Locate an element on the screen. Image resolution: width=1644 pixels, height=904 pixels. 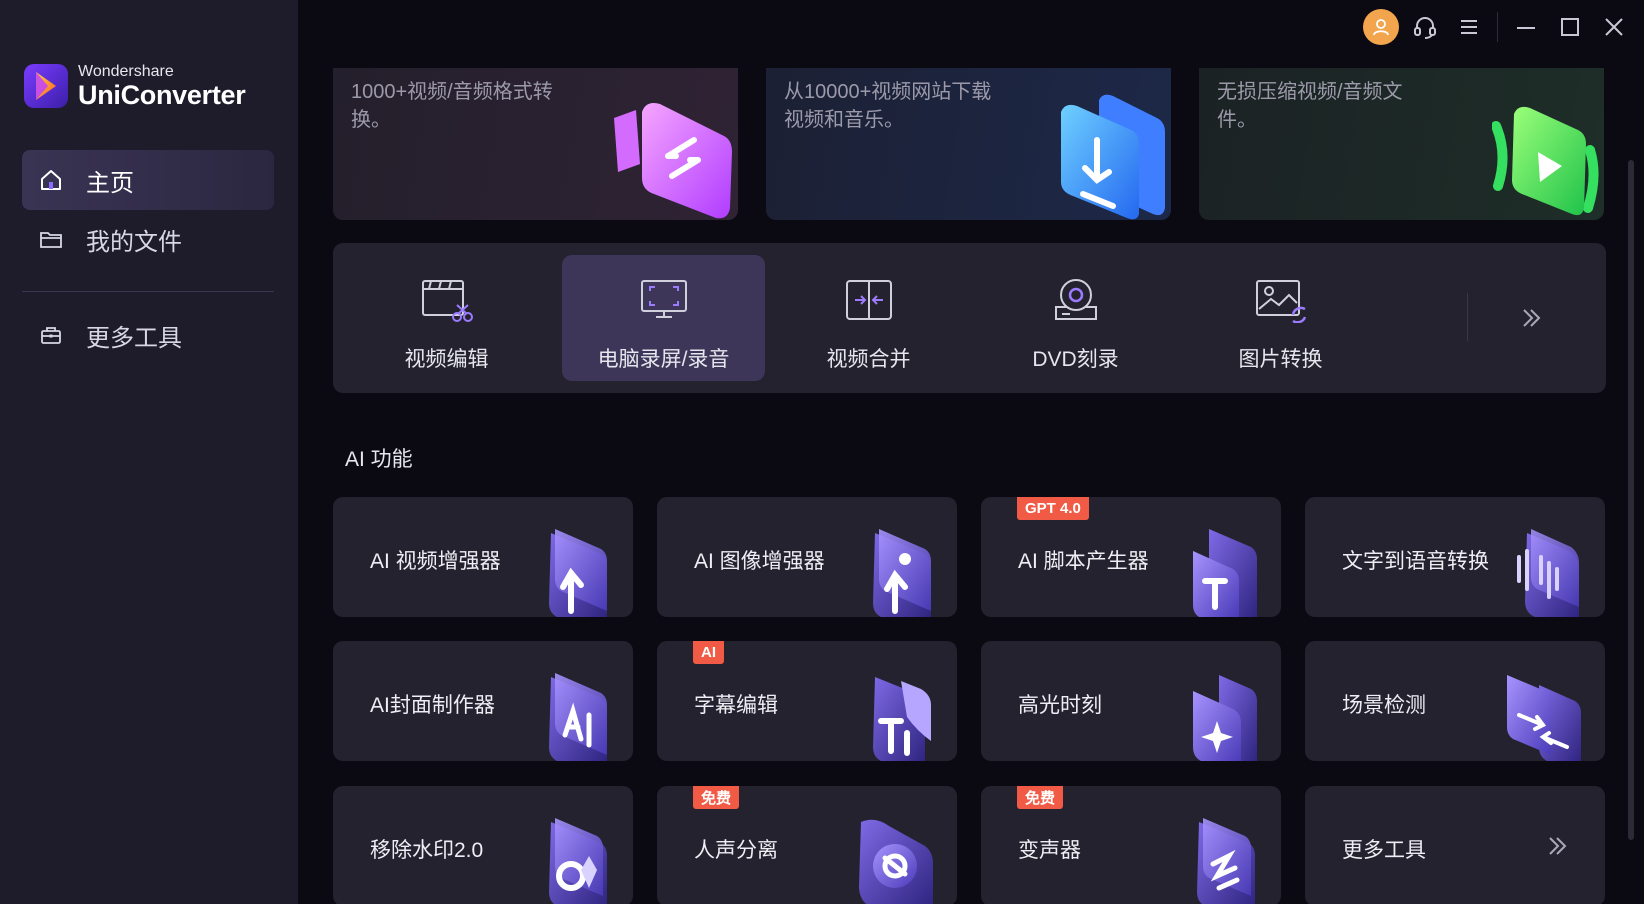
support-button is located at coordinates (1425, 27).